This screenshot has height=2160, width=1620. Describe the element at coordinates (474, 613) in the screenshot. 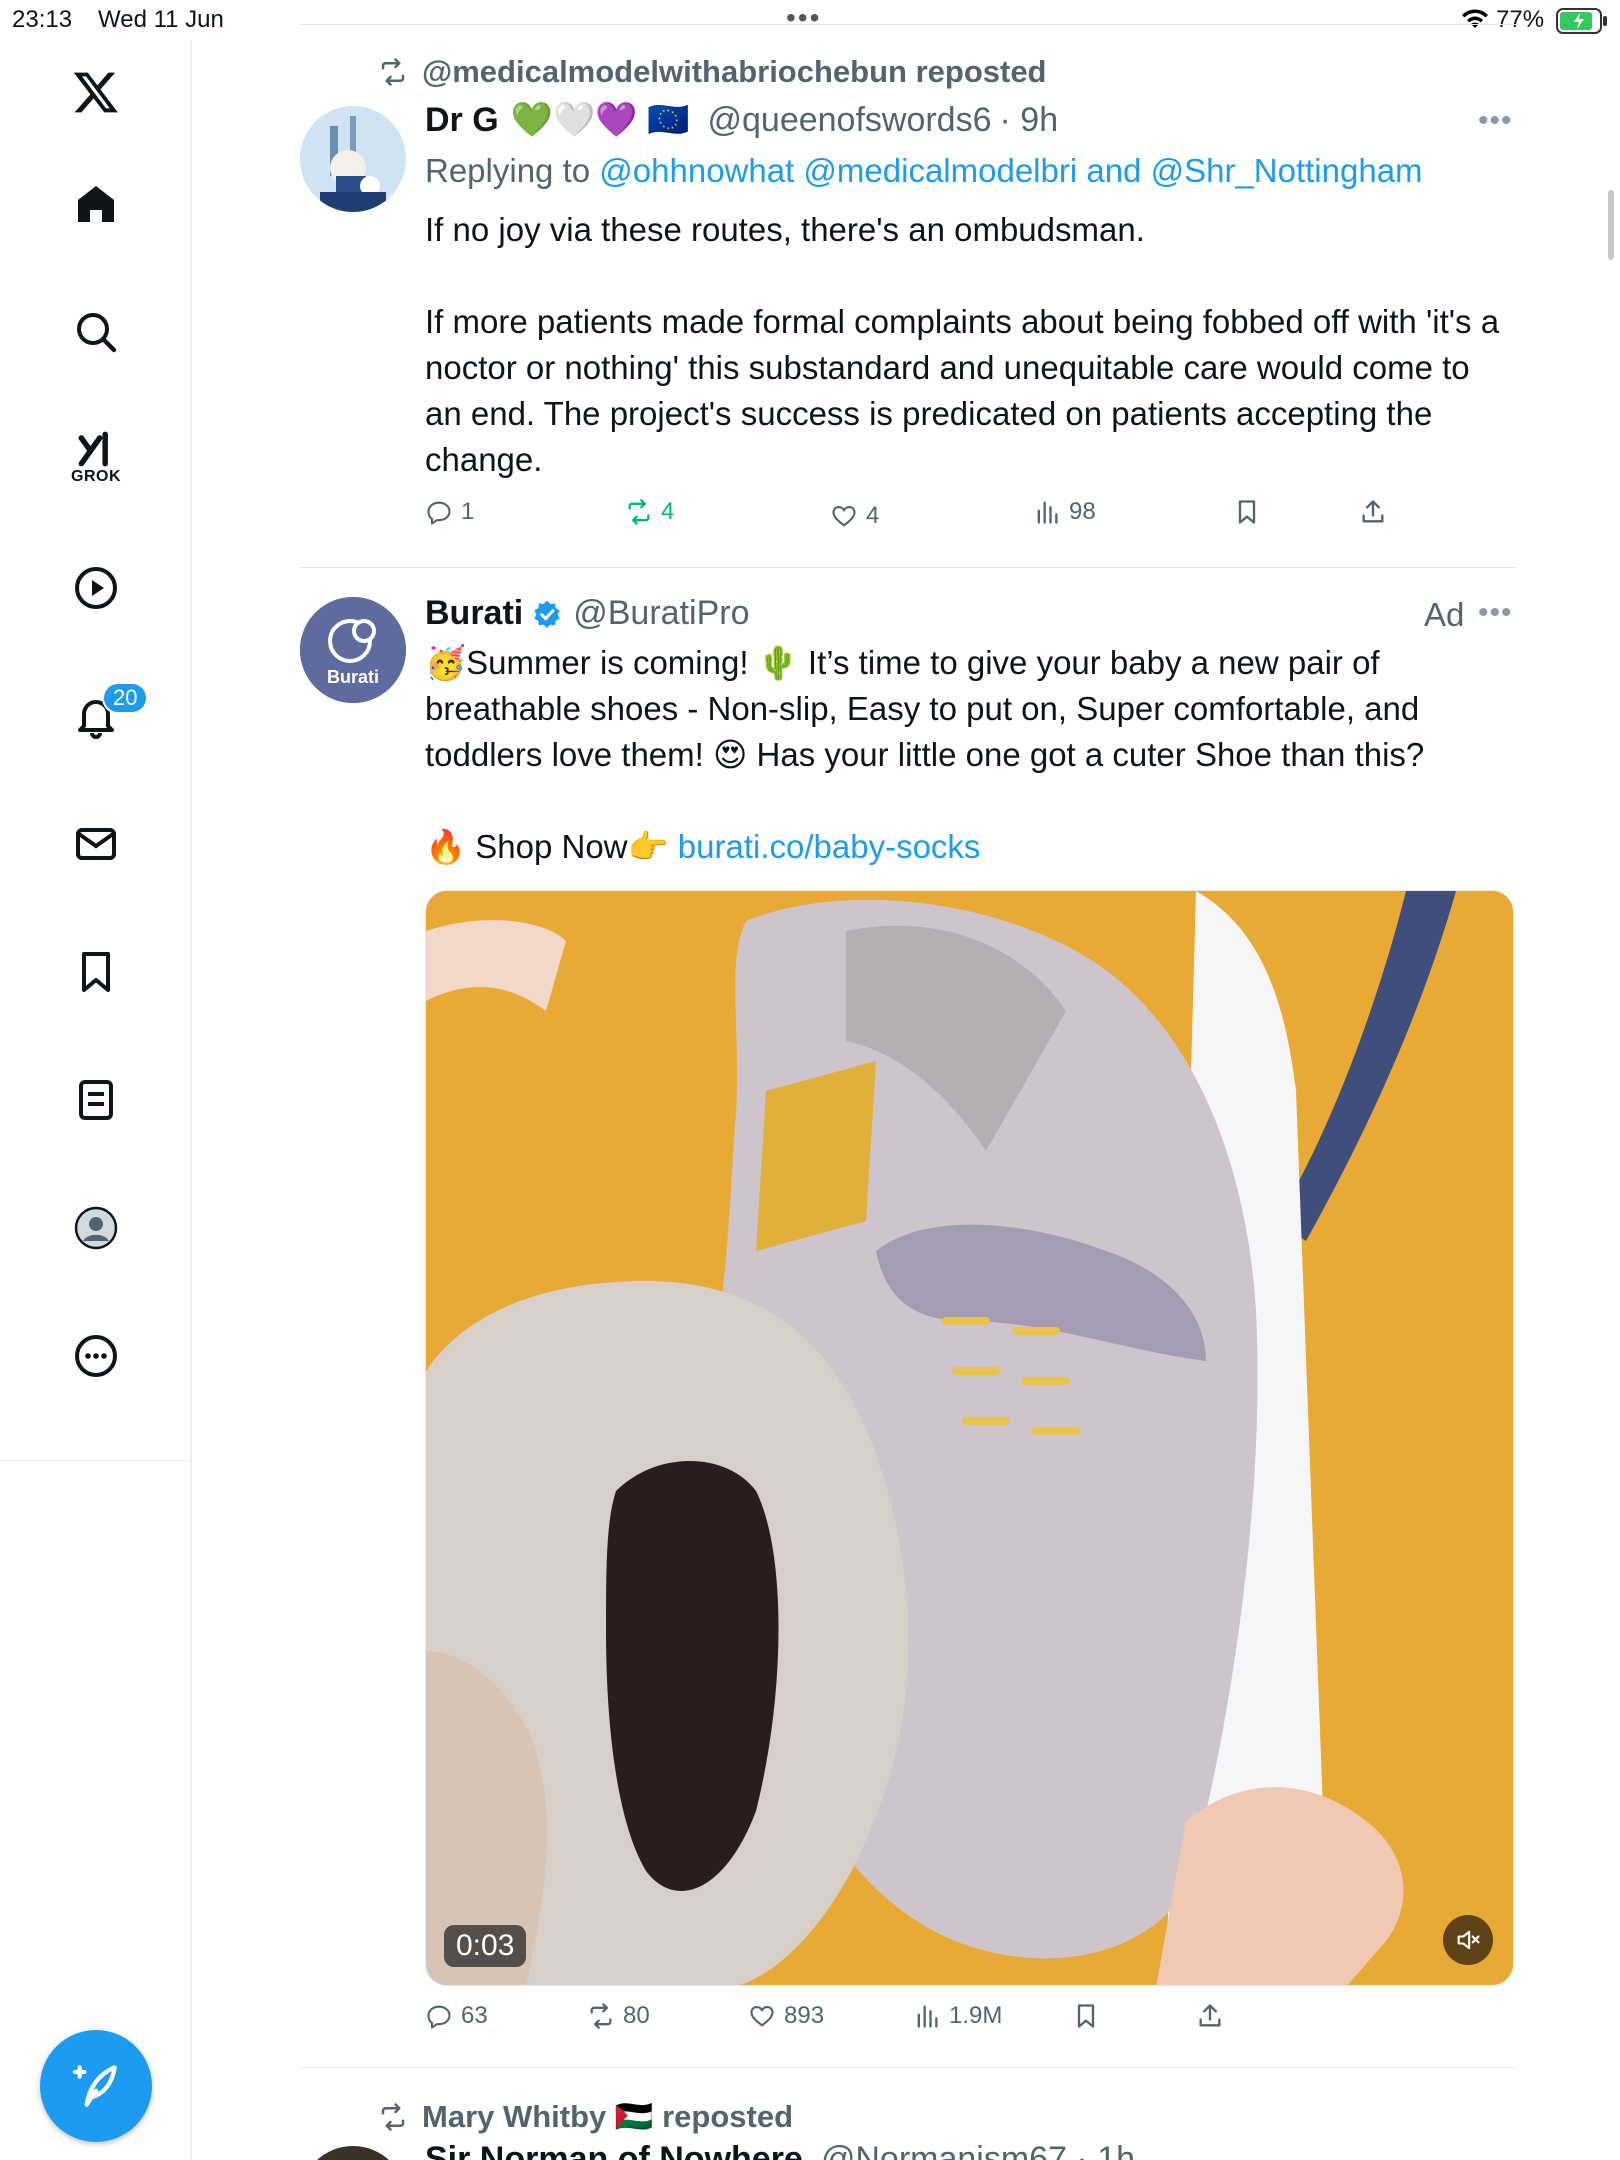

I see `display-name: Burati` at that location.